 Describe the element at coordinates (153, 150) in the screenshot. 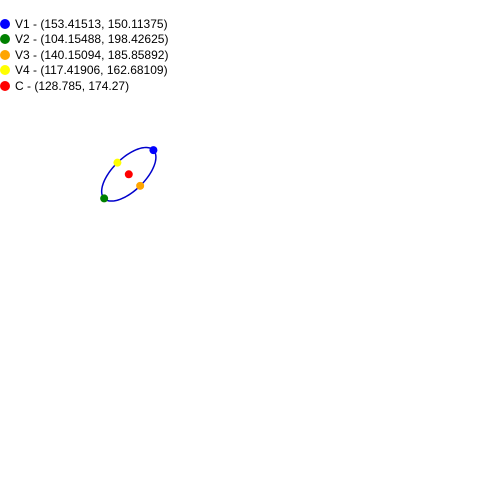

I see `vertex-v1-point` at that location.